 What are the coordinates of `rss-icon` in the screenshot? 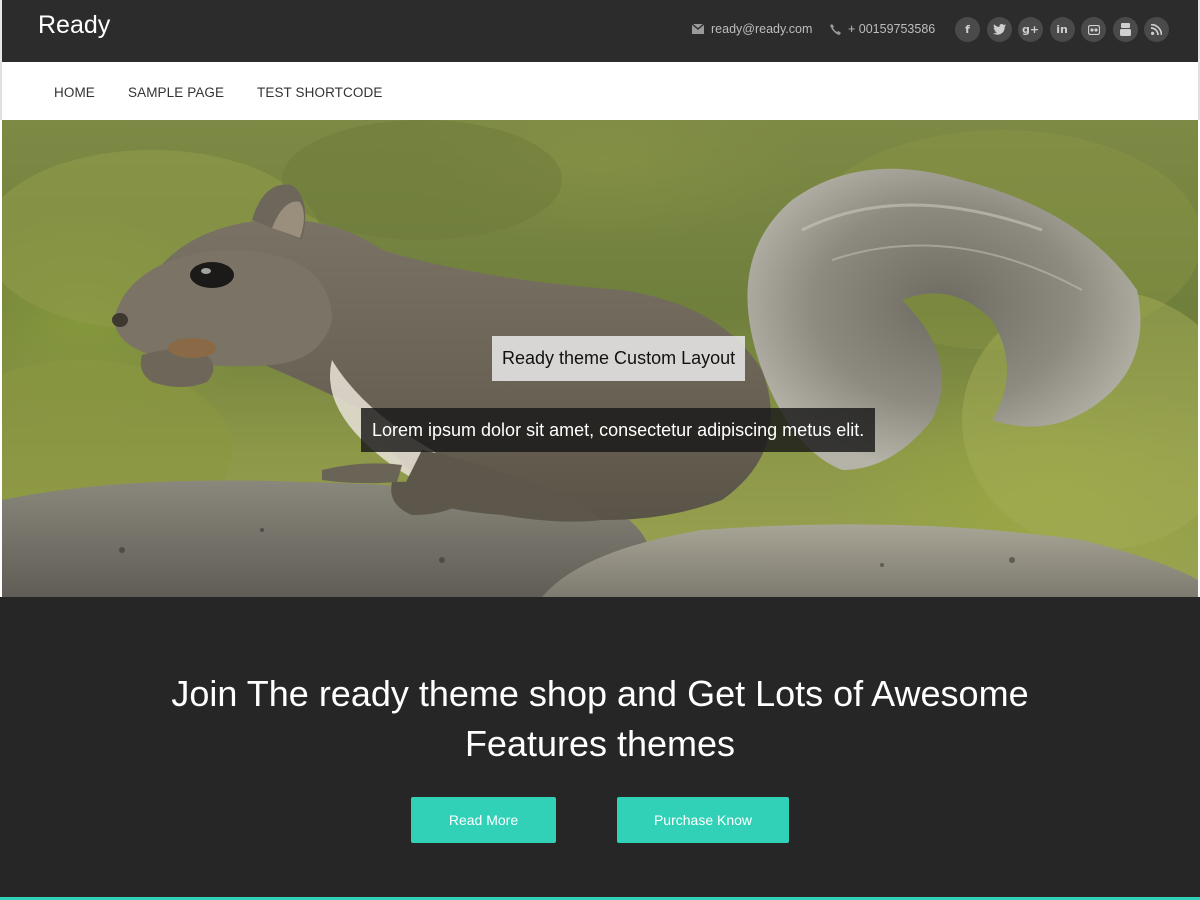 It's located at (1156, 29).